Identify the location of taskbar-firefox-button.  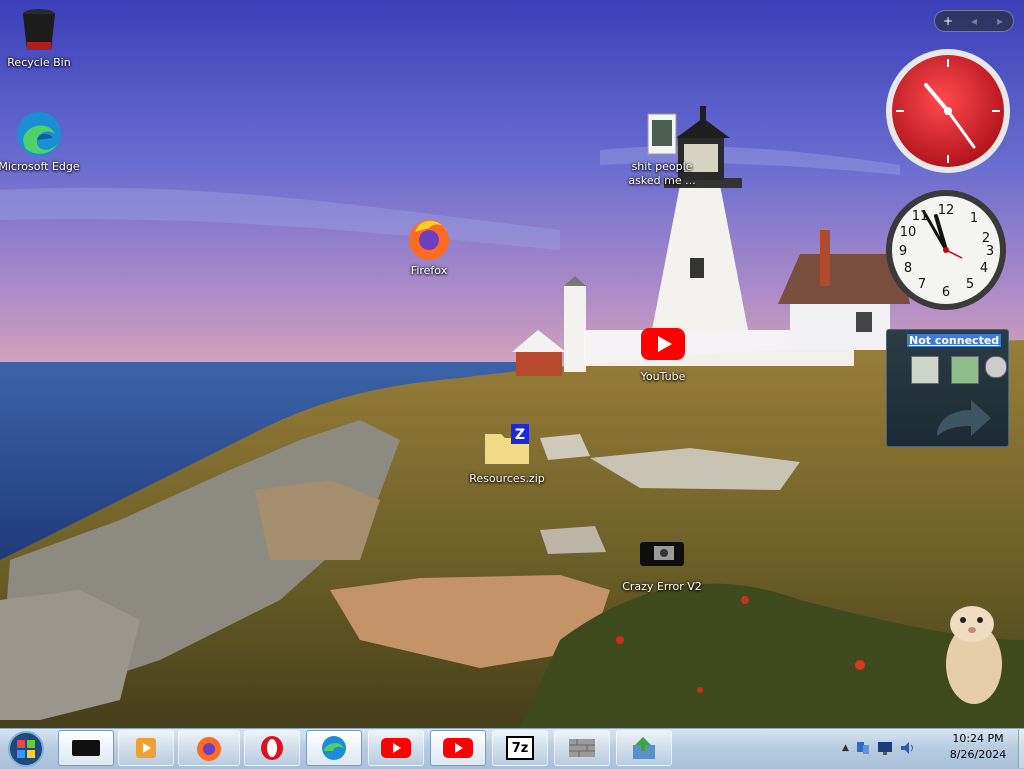
(209, 748).